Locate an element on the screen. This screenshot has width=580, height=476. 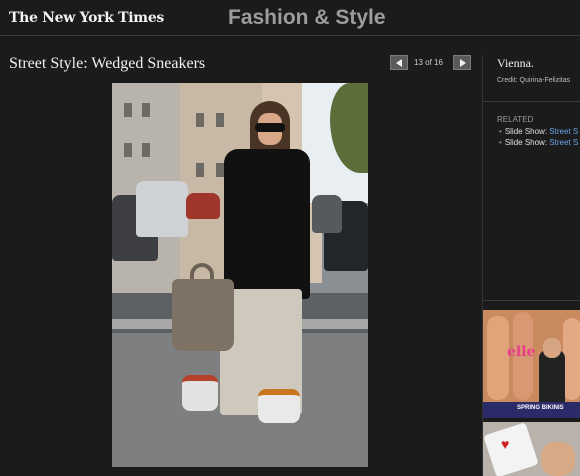
photo-credit: Credit: Quirina-Felizitas is located at coordinates (534, 80).